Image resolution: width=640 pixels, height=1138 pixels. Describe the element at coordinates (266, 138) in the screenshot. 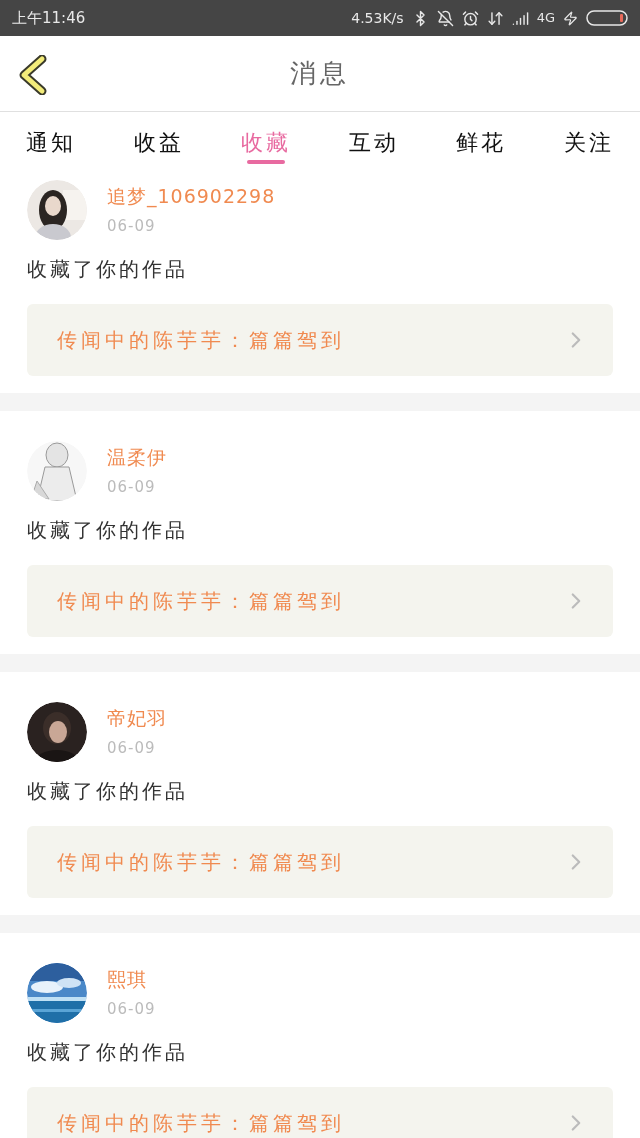

I see `tab: 收藏` at that location.